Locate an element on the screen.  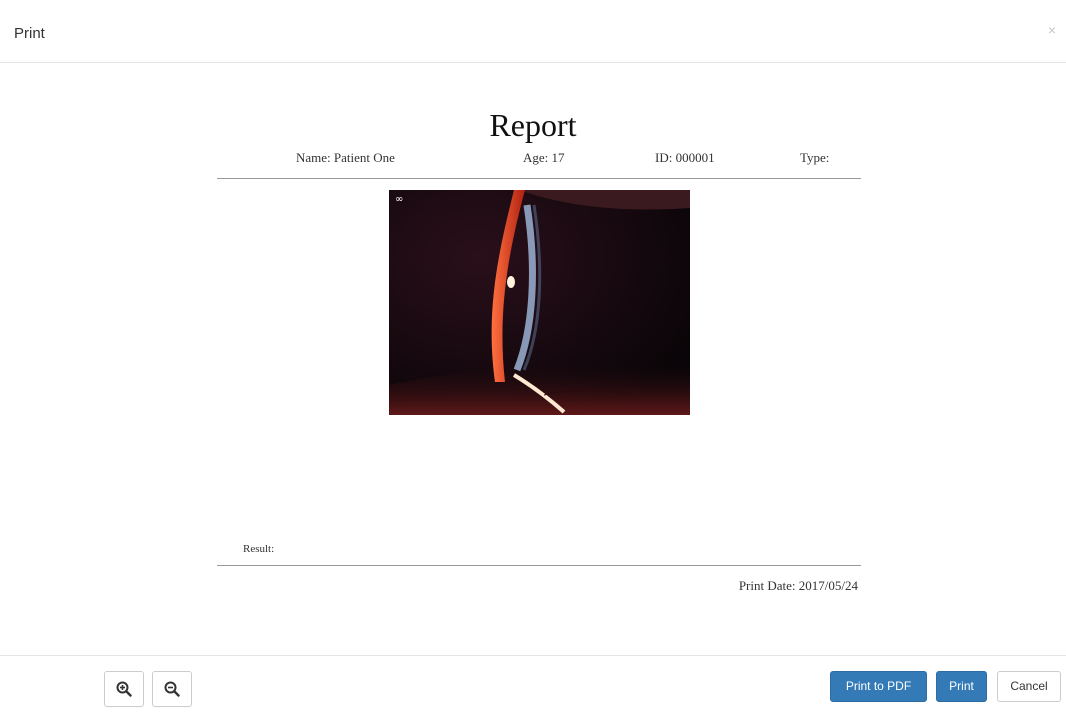
result-label: Result: is located at coordinates (259, 549).